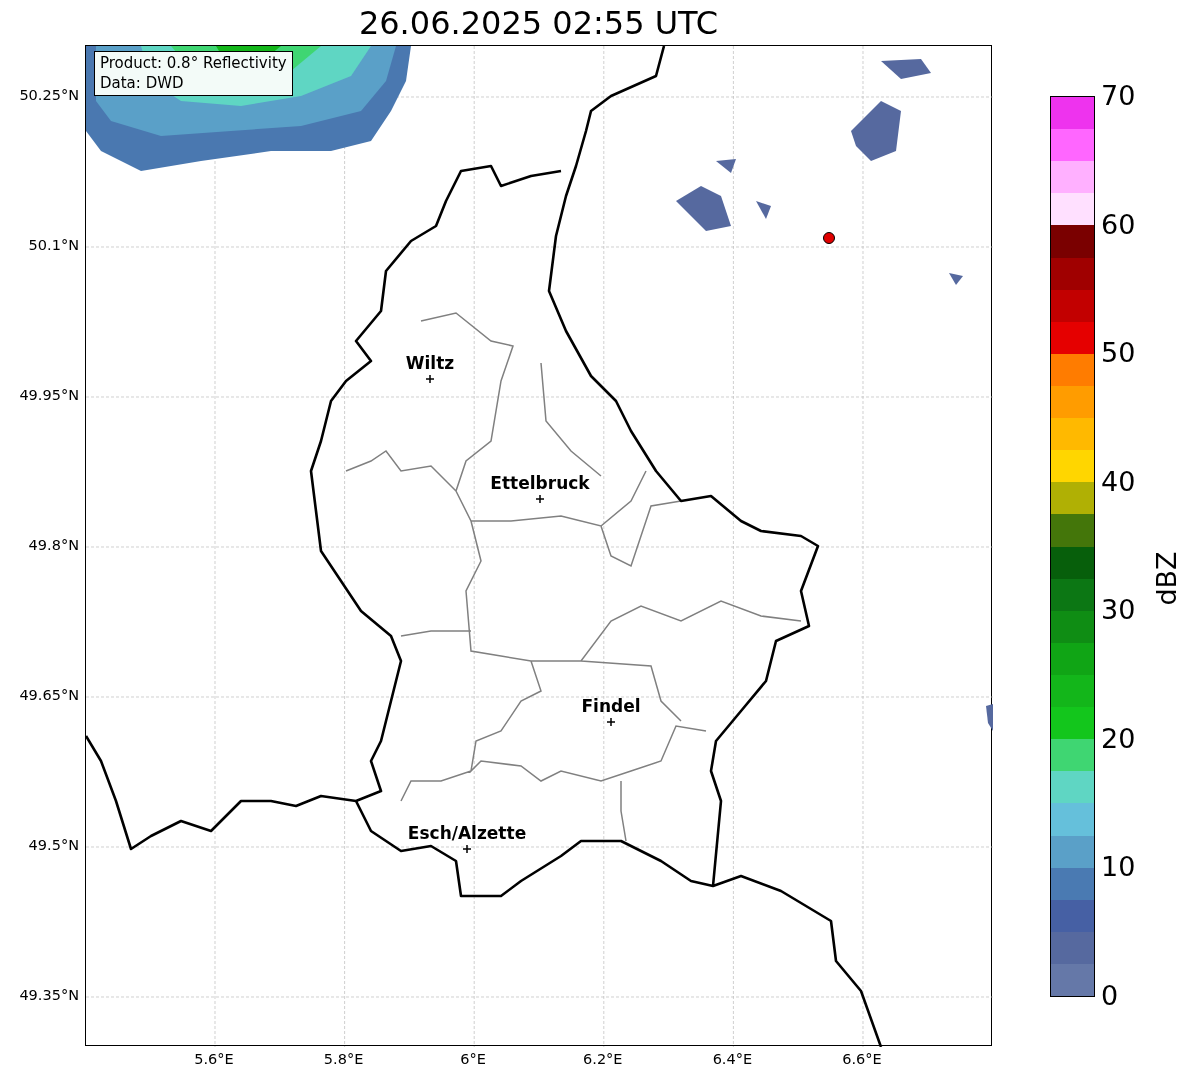  I want to click on colorbar-tick-label: 40, so click(1118, 481).